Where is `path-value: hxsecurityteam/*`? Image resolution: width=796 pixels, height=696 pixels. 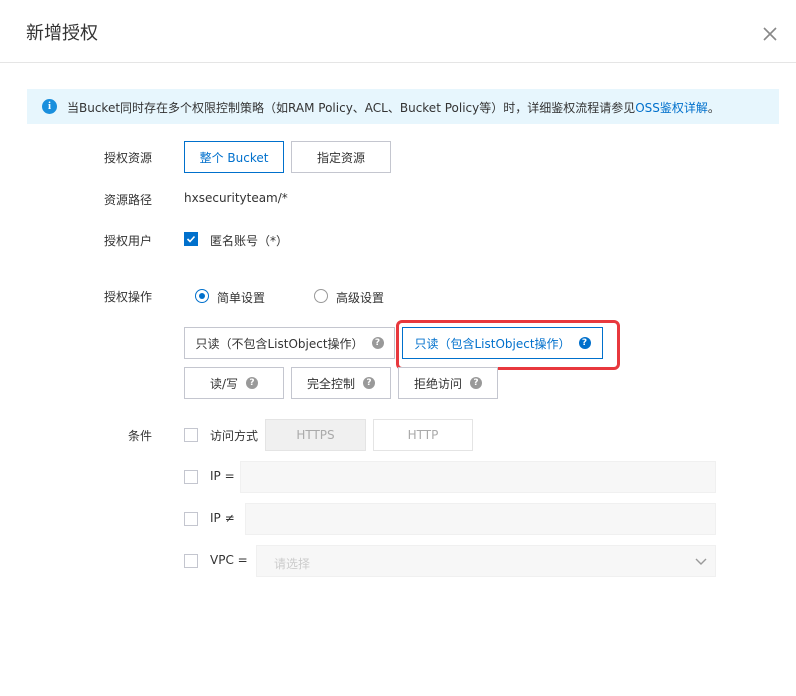 path-value: hxsecurityteam/* is located at coordinates (236, 198).